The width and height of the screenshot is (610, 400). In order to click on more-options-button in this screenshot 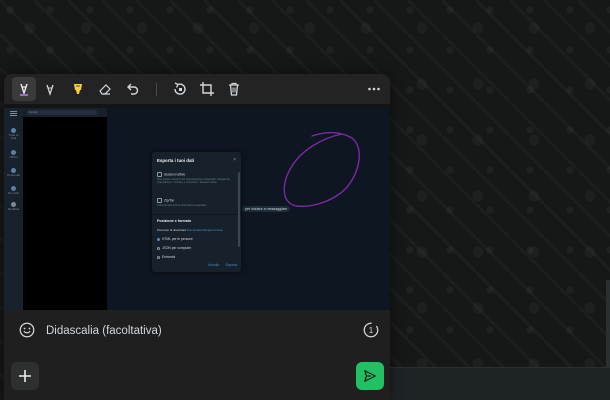, I will do `click(374, 89)`.